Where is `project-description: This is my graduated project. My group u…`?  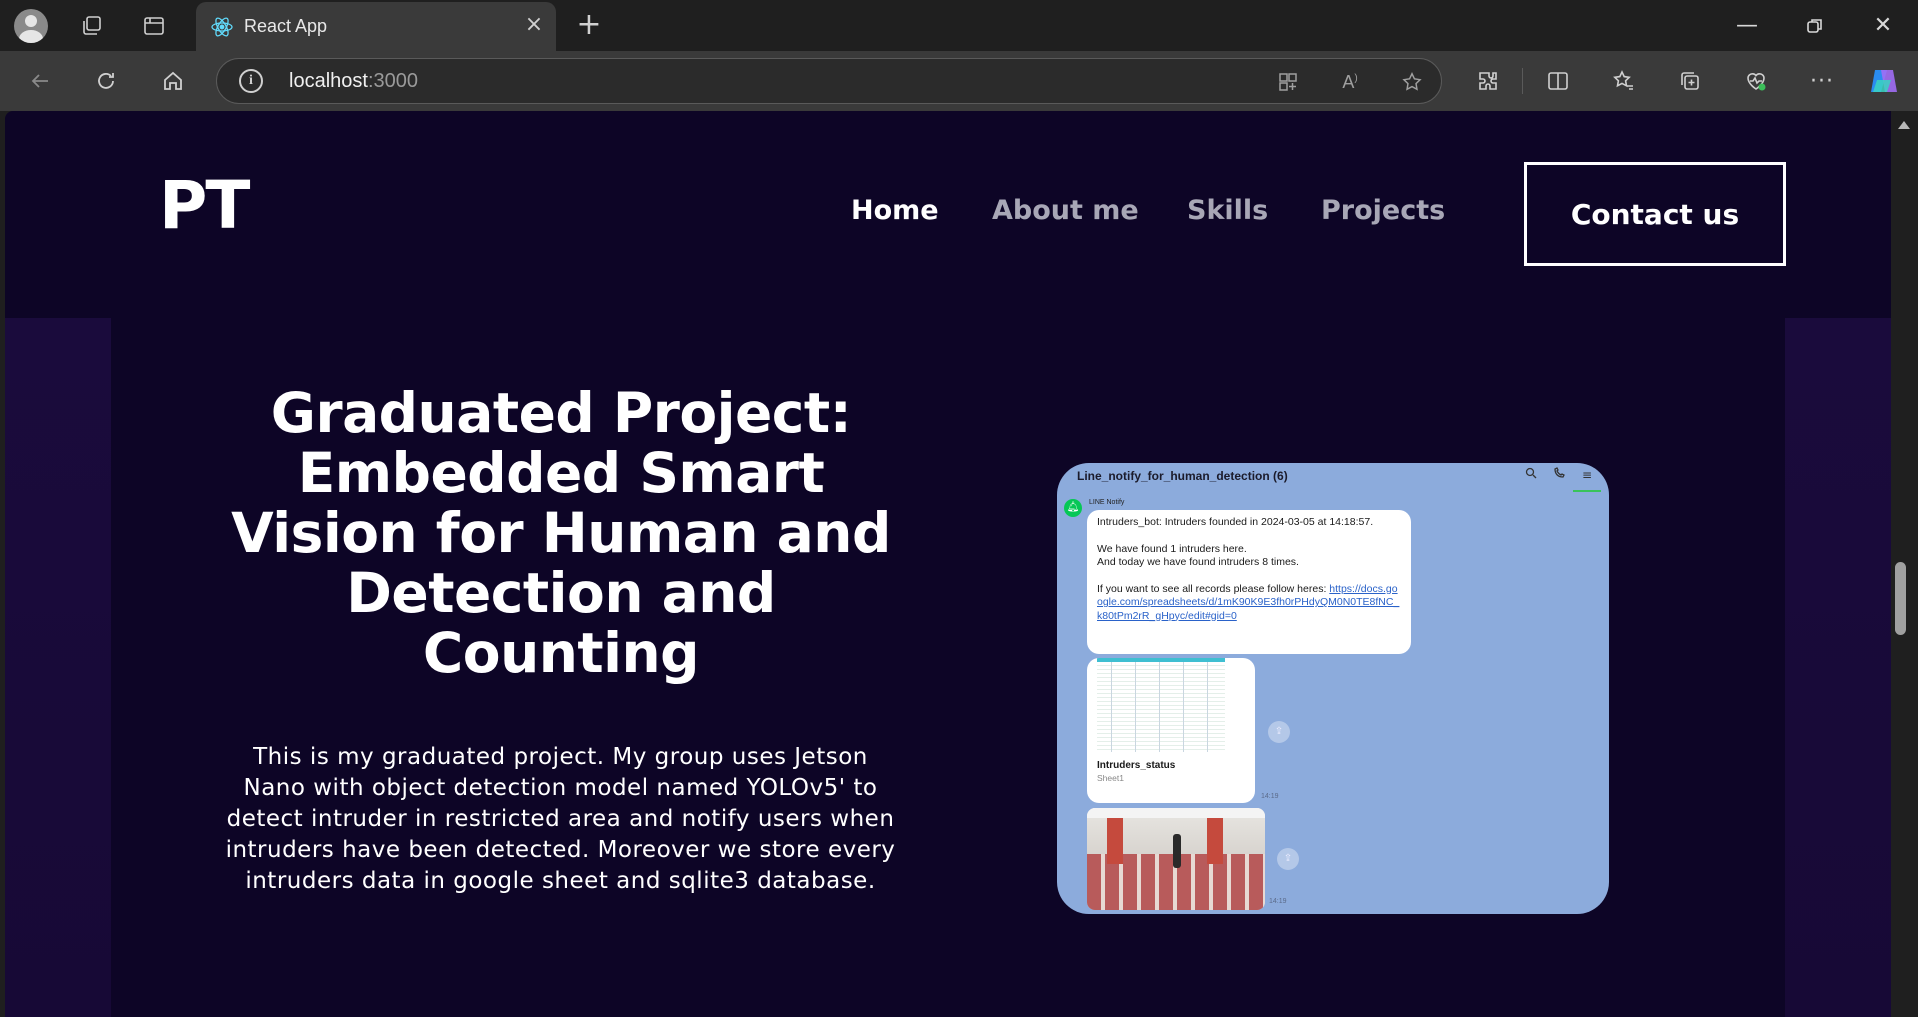
project-description: This is my graduated project. My group u… is located at coordinates (560, 819).